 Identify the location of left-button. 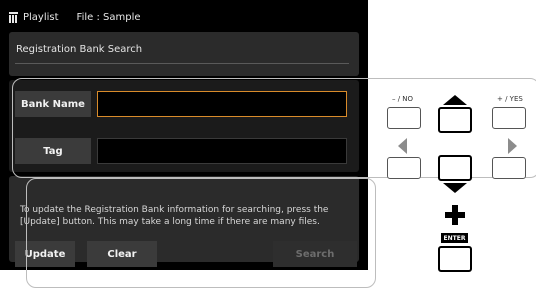
(404, 168).